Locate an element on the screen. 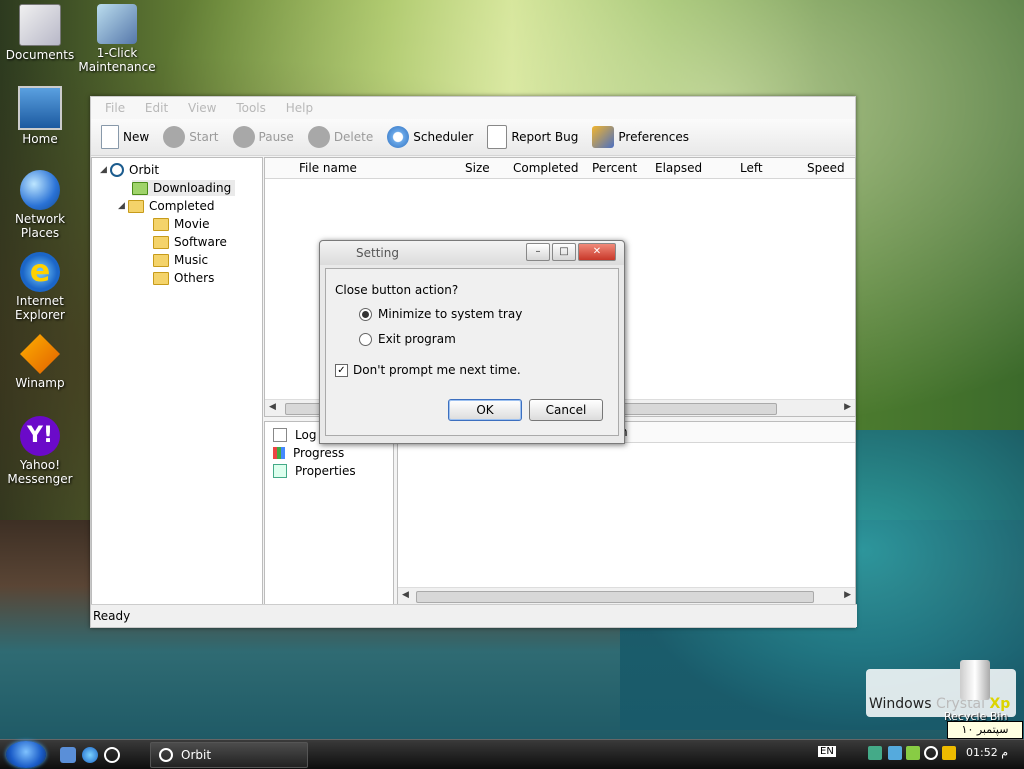 The image size is (1024, 769). desktop-icon-winamp: Winamp is located at coordinates (40, 362).